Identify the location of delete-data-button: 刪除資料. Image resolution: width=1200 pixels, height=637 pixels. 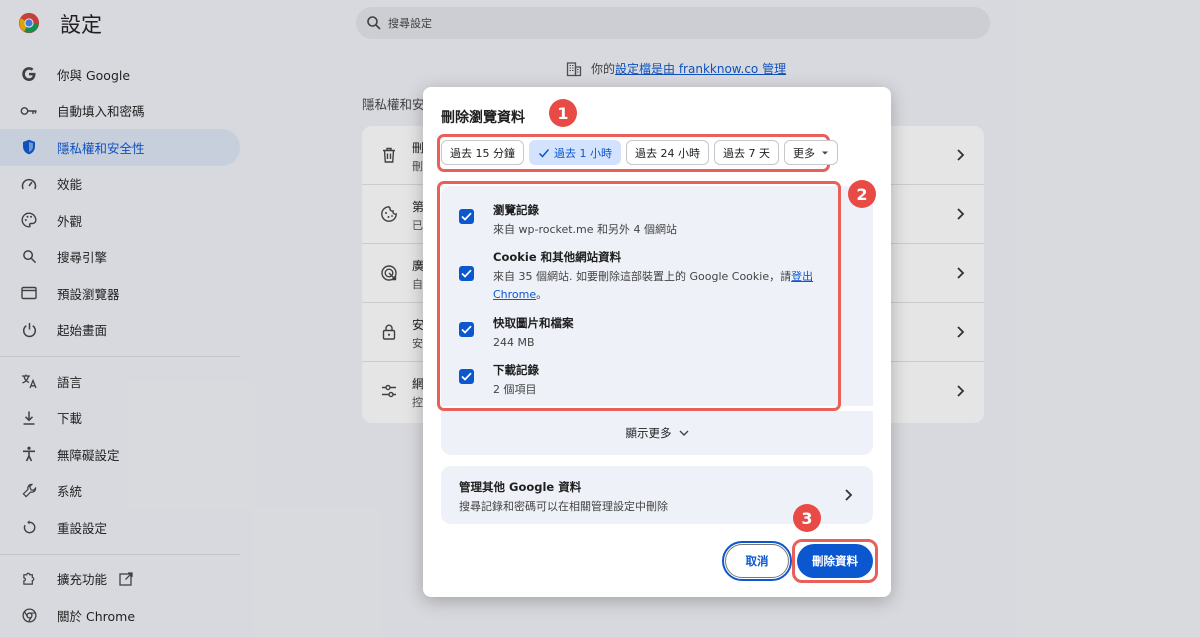
(835, 561).